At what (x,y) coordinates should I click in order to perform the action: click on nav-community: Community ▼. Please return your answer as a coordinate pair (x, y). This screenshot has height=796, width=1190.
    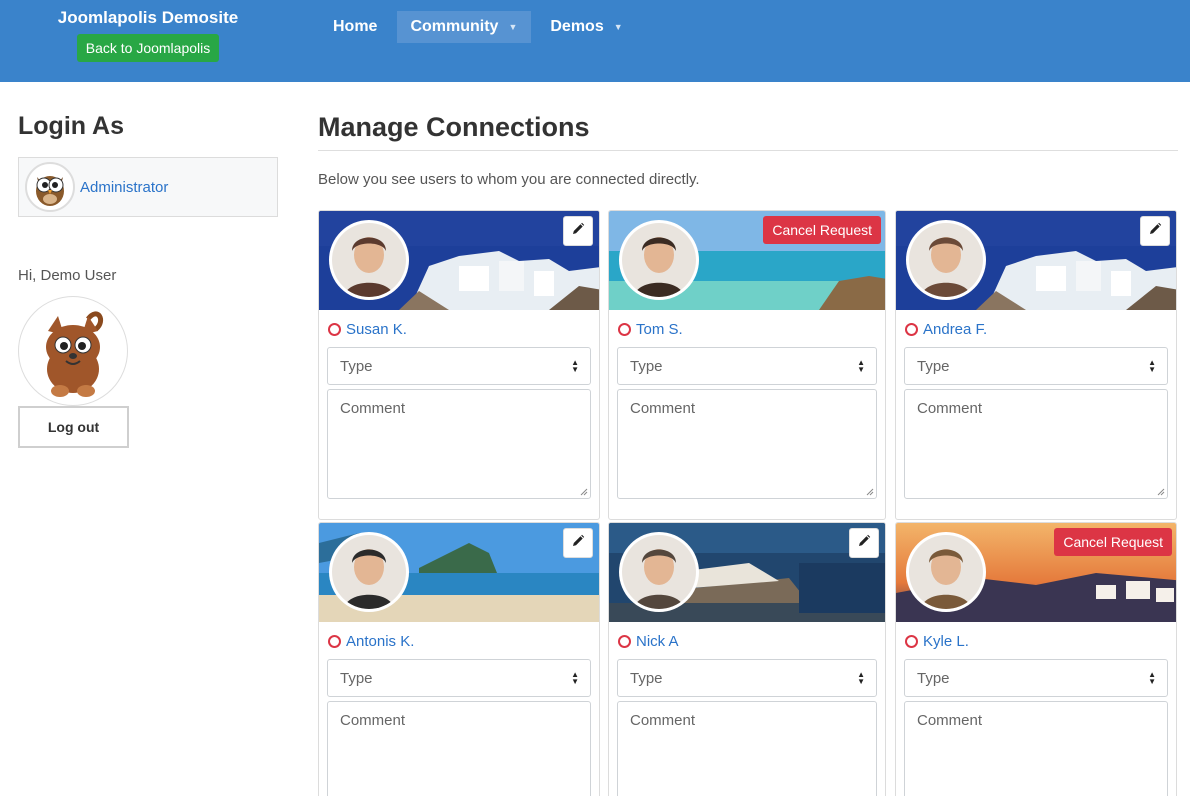
    Looking at the image, I should click on (464, 27).